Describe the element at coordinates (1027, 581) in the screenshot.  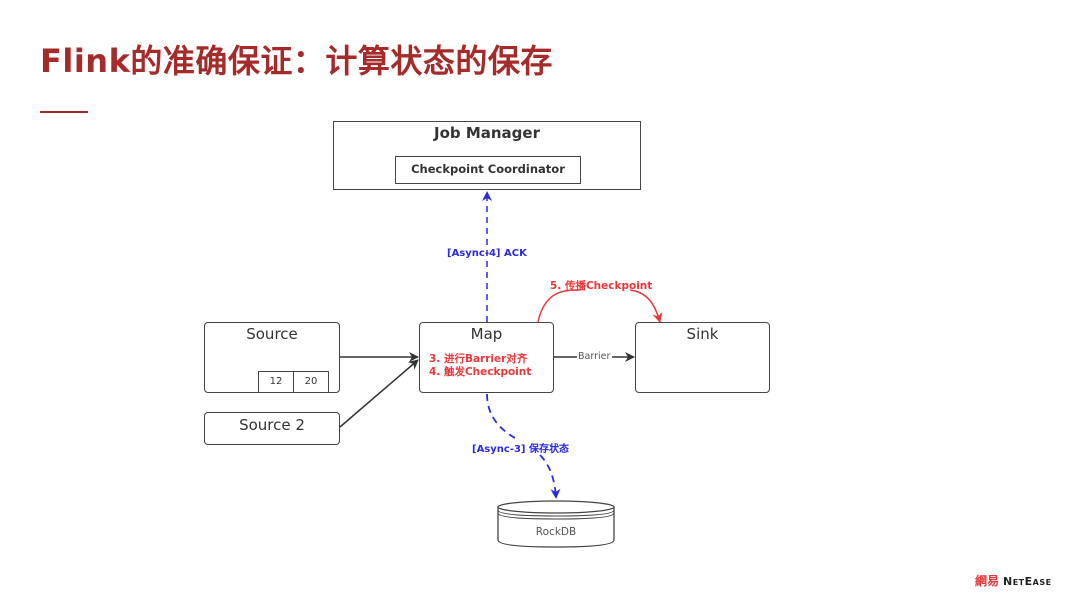
I see `logo-en: NetEase` at that location.